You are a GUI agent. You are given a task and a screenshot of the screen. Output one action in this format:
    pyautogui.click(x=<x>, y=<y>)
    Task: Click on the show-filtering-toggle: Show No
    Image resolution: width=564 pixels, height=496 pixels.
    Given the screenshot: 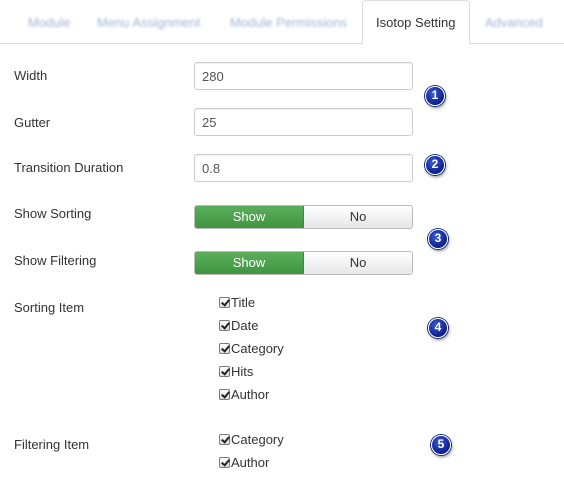 What is the action you would take?
    pyautogui.click(x=303, y=263)
    